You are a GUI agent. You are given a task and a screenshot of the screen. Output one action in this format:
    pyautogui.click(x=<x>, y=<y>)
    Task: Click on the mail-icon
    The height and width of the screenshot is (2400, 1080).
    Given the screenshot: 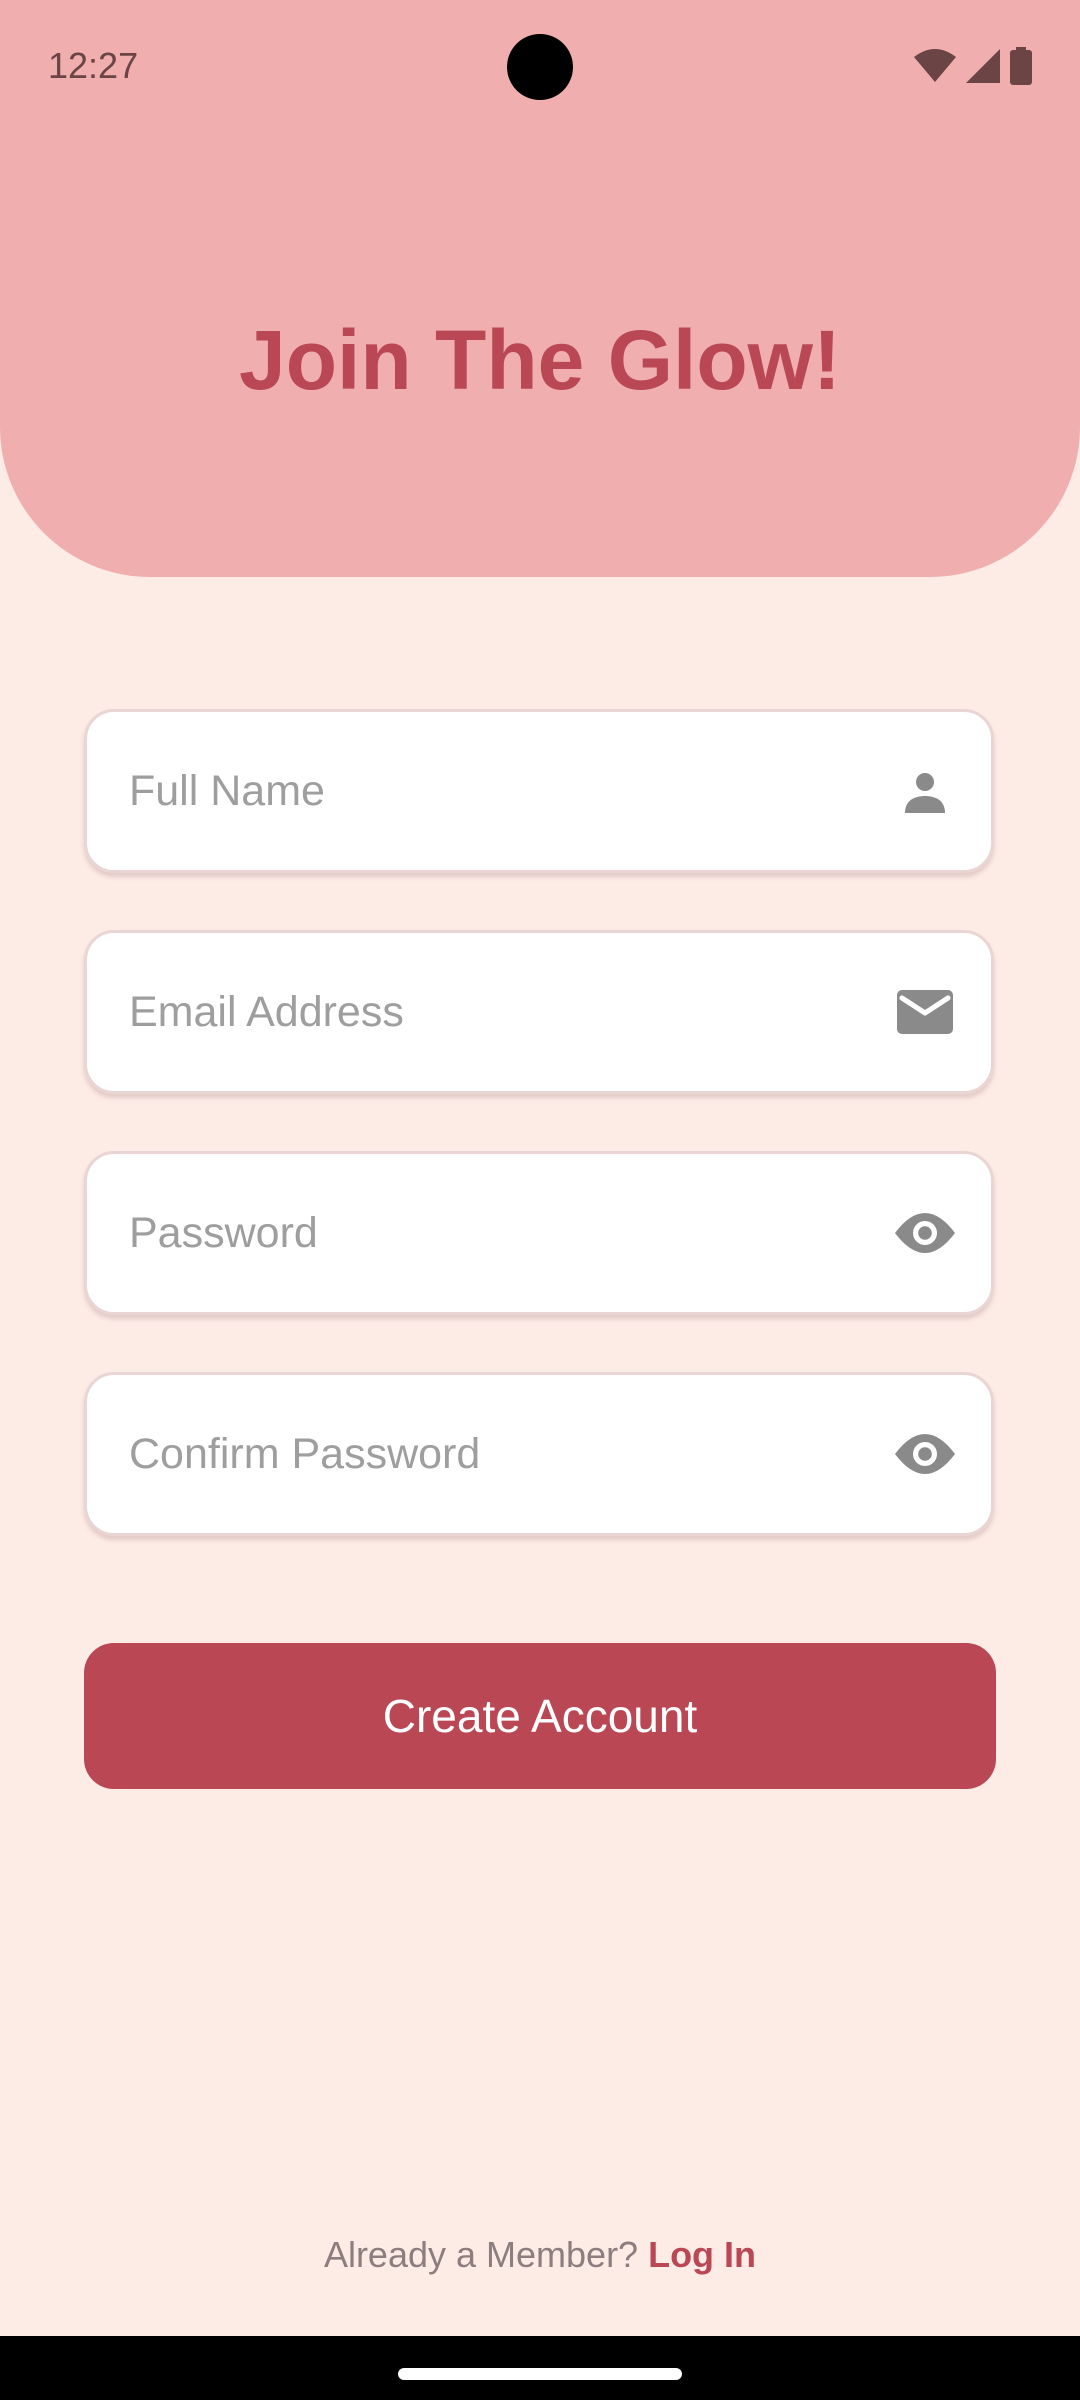 What is the action you would take?
    pyautogui.click(x=925, y=1012)
    